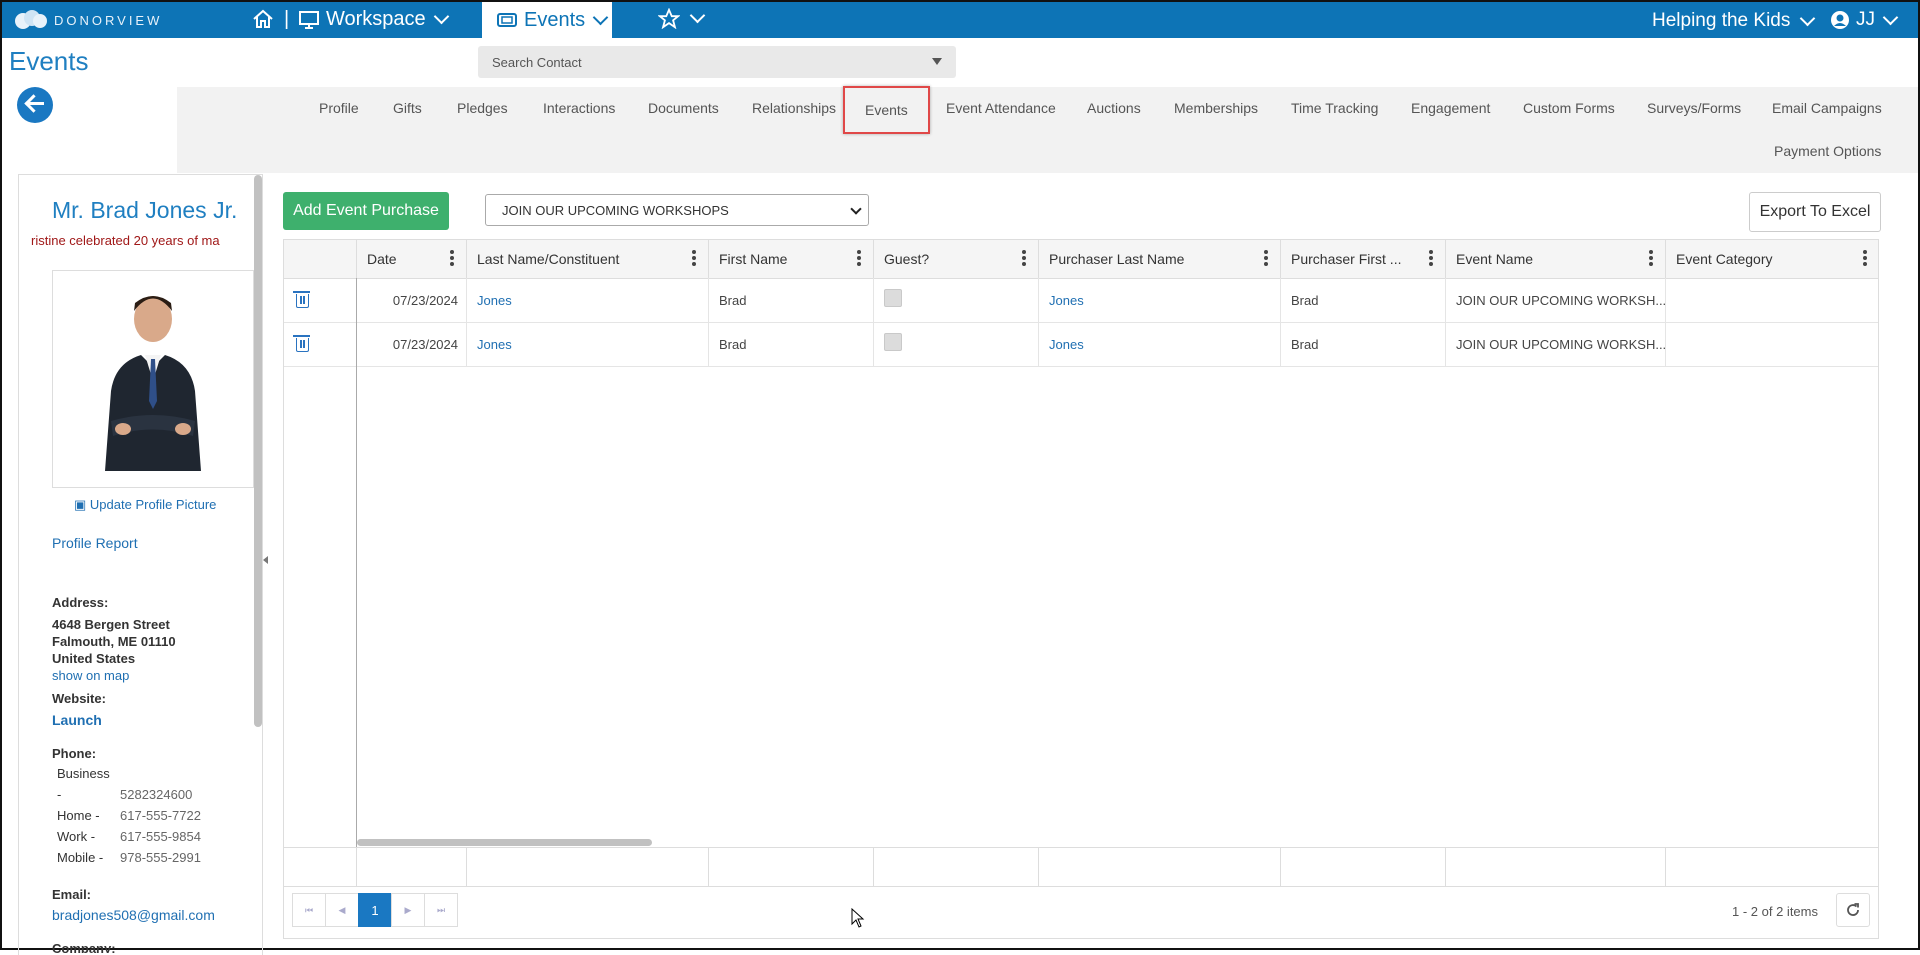 This screenshot has width=1920, height=955. I want to click on panel-scrollbar, so click(258, 451).